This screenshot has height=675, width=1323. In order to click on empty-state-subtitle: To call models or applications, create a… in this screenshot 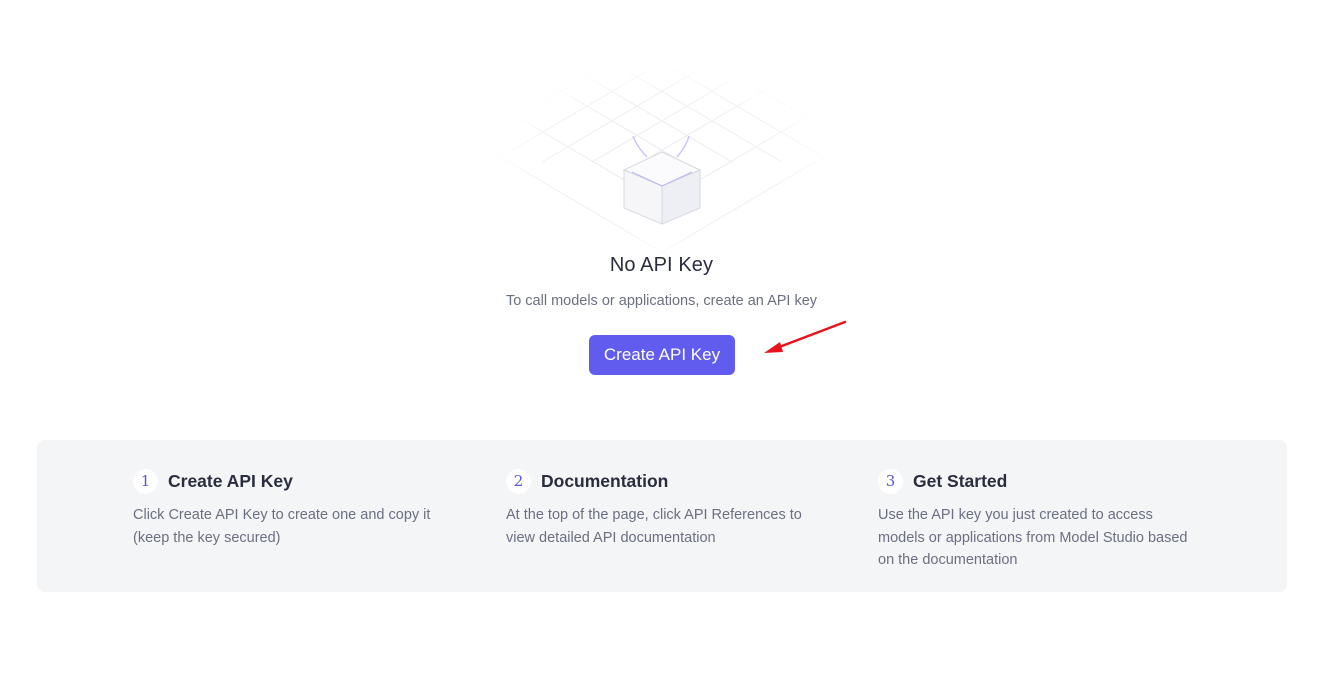, I will do `click(661, 301)`.